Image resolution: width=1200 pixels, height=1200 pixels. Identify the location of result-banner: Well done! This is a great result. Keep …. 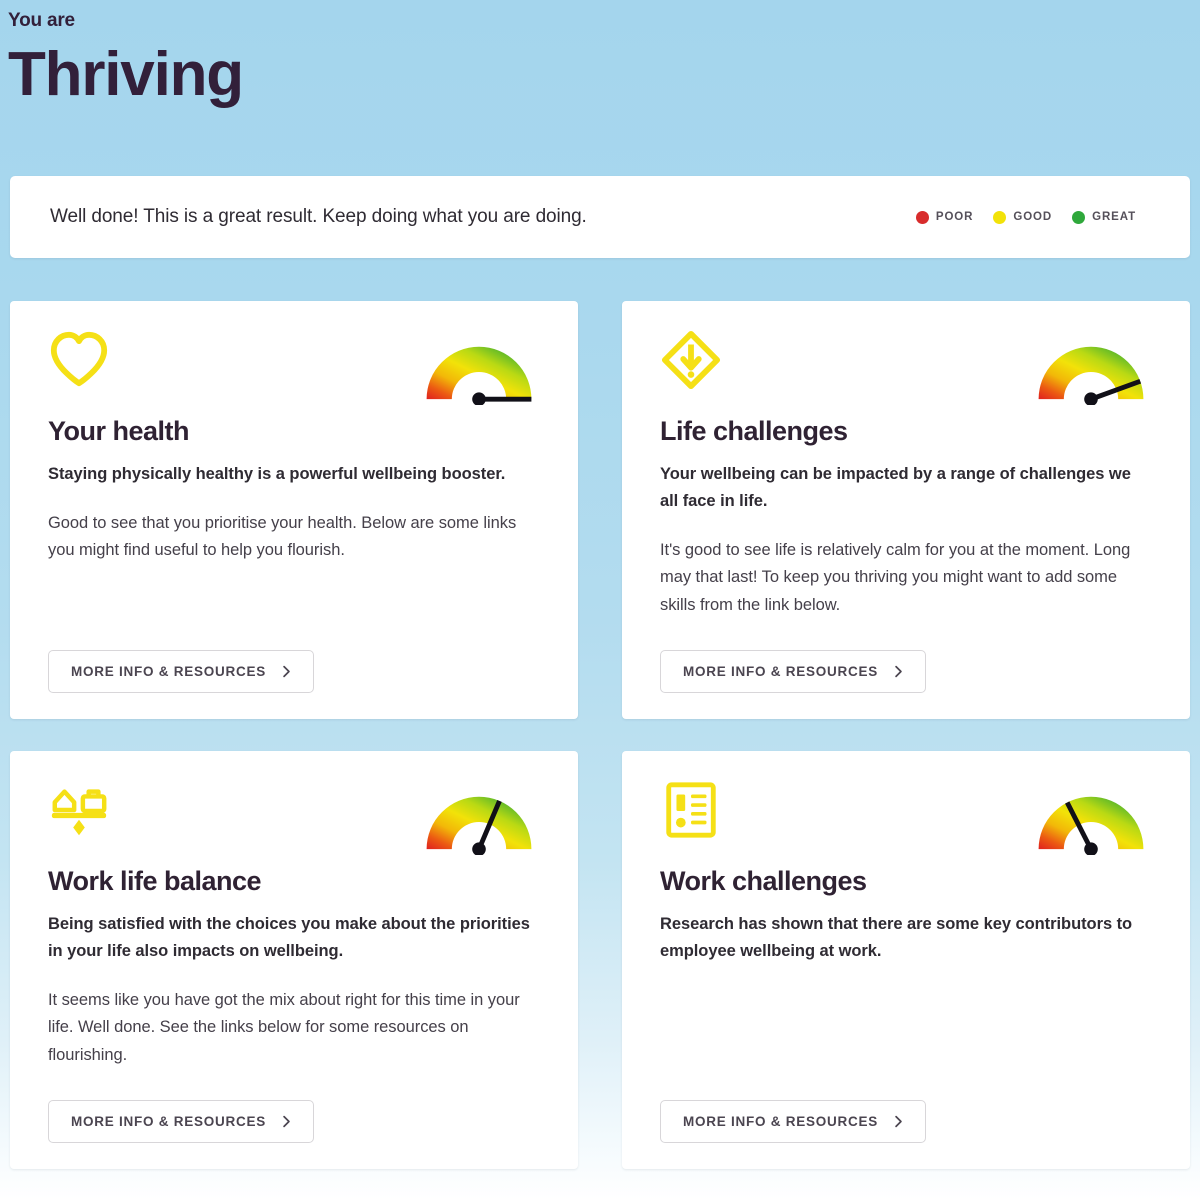
(600, 217).